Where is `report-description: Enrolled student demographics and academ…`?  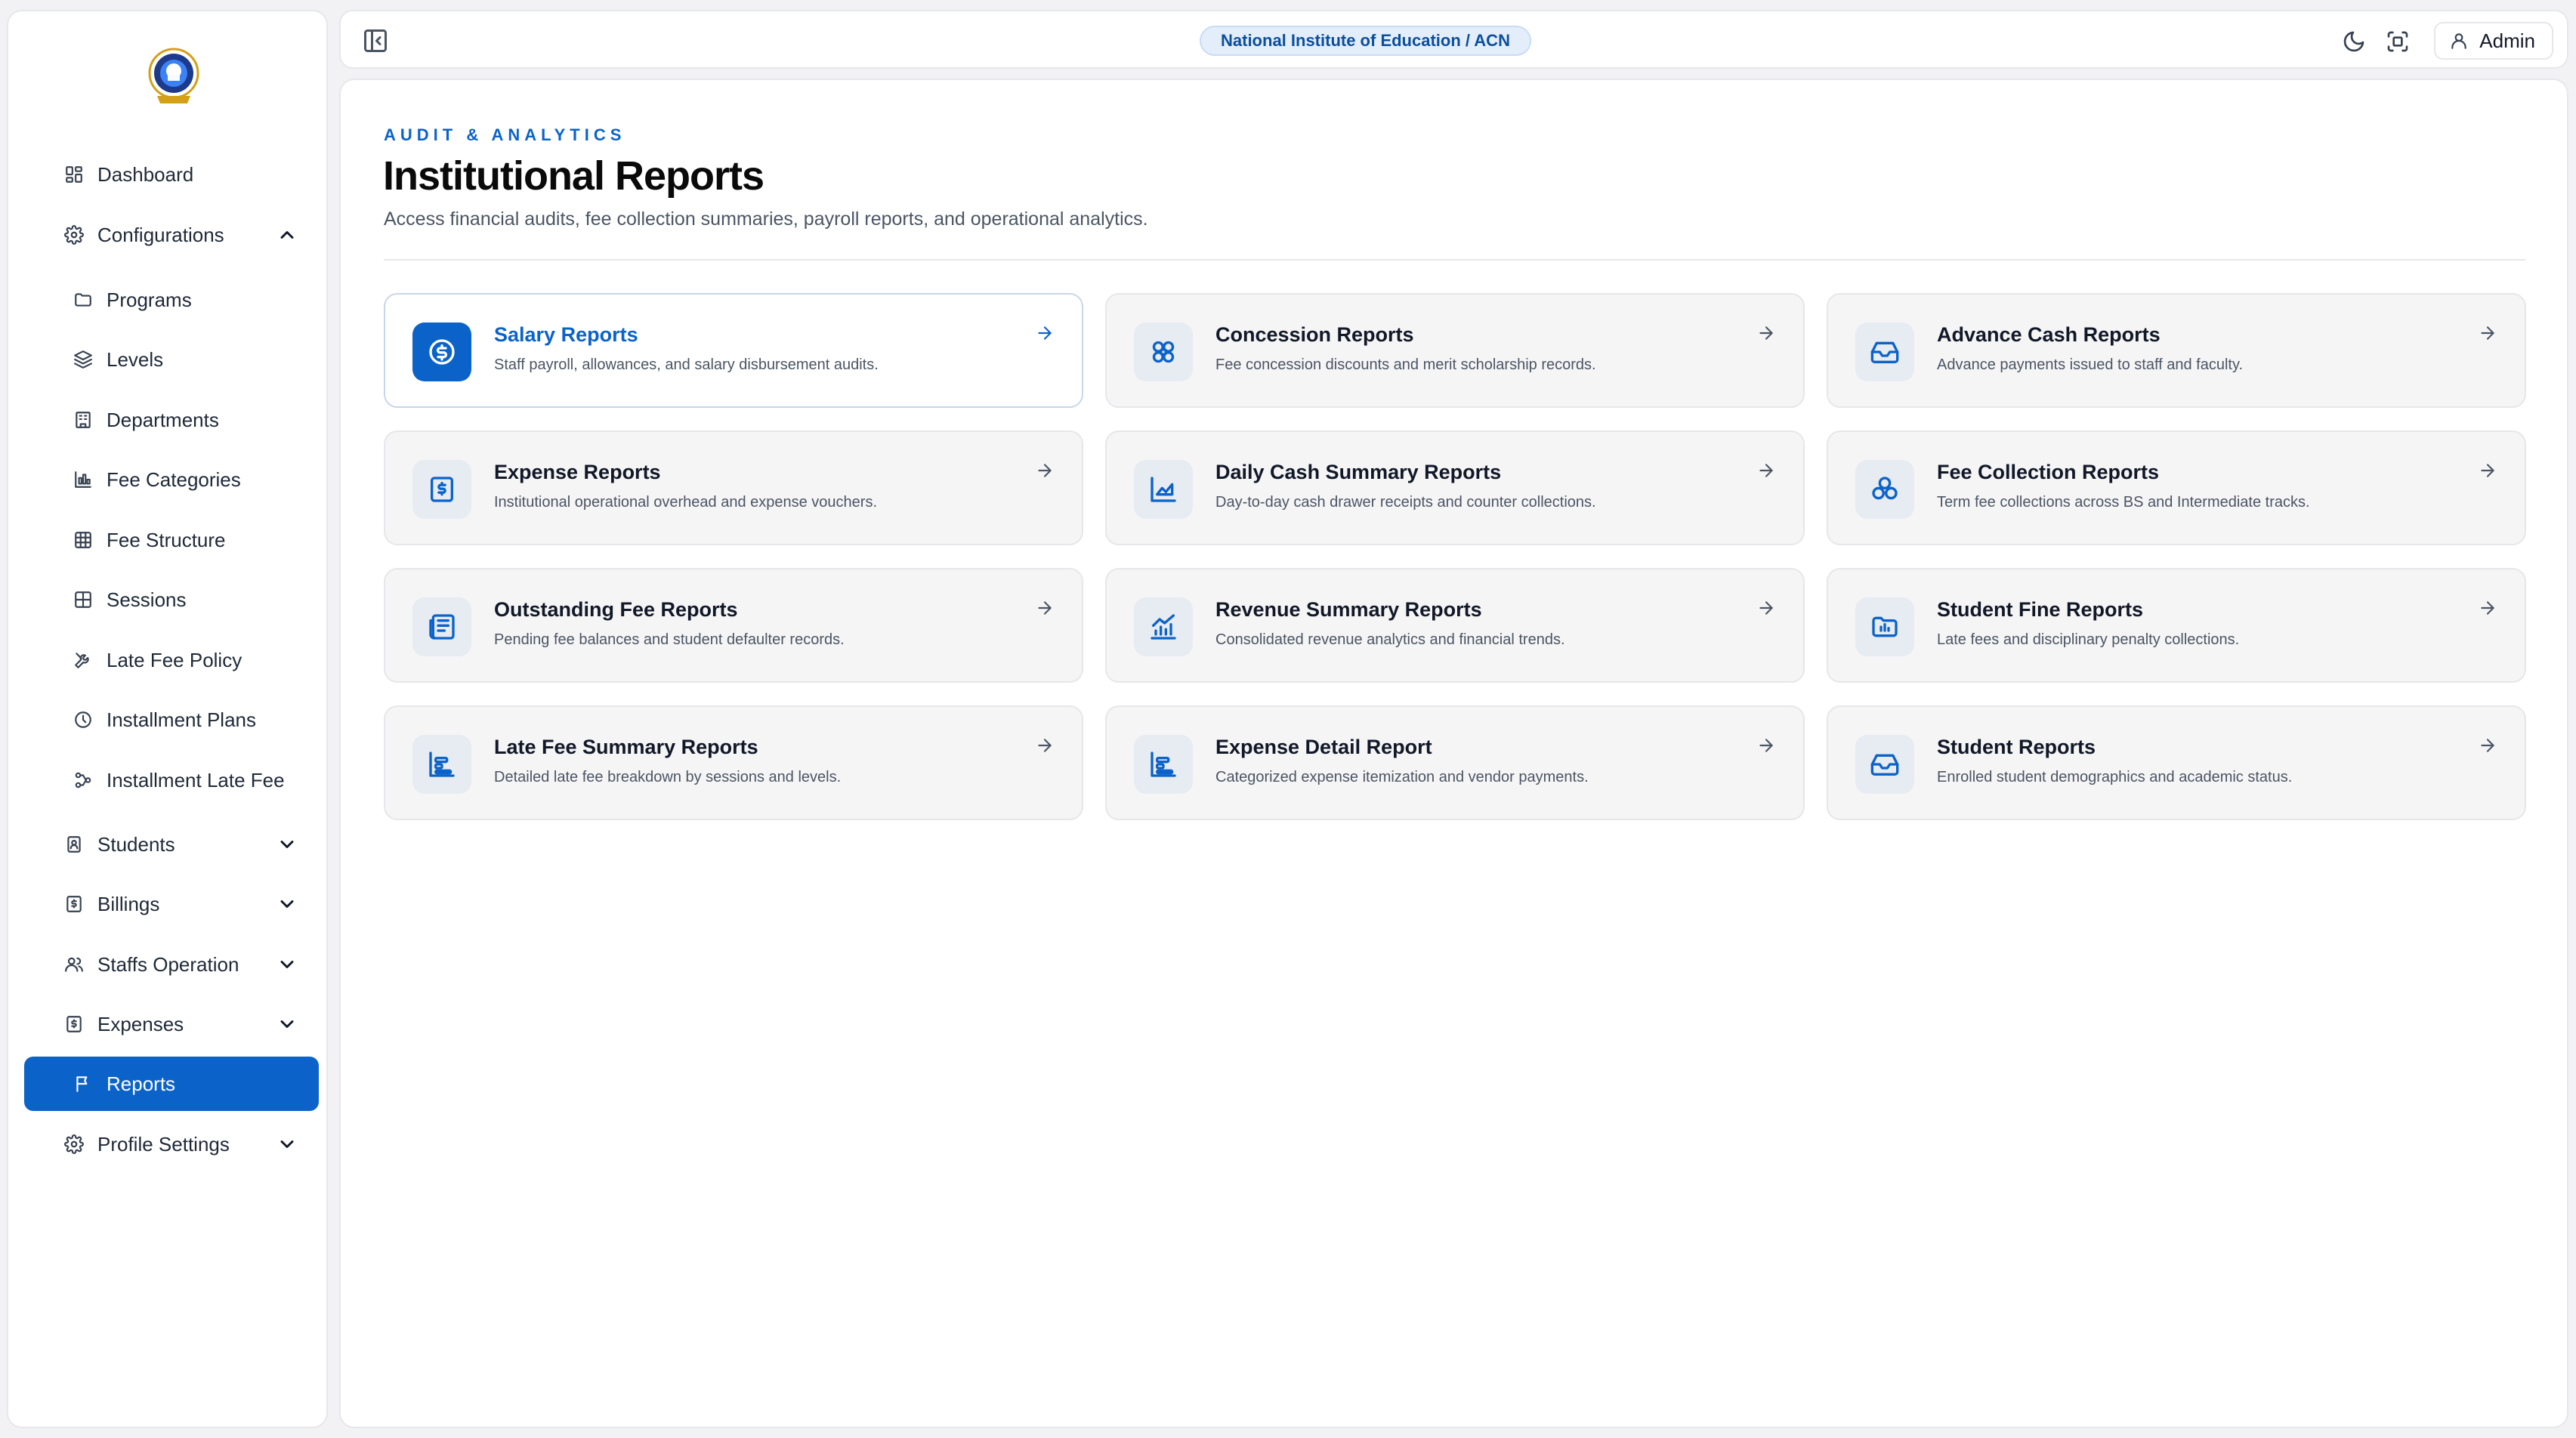
report-description: Enrolled student demographics and academ… is located at coordinates (2115, 777).